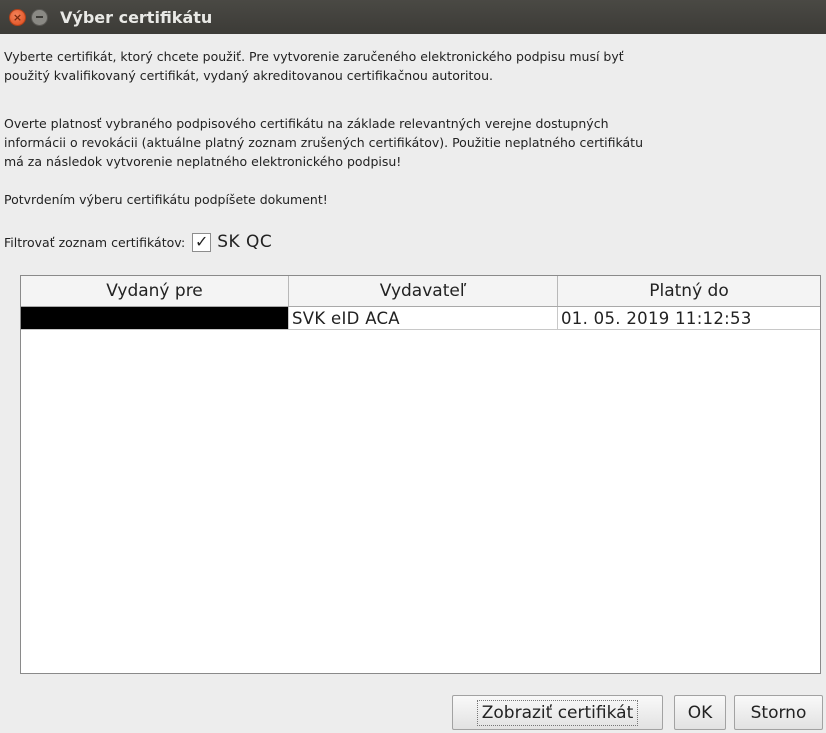  I want to click on show-certificate-button: Zobraziť certifikát, so click(557, 712).